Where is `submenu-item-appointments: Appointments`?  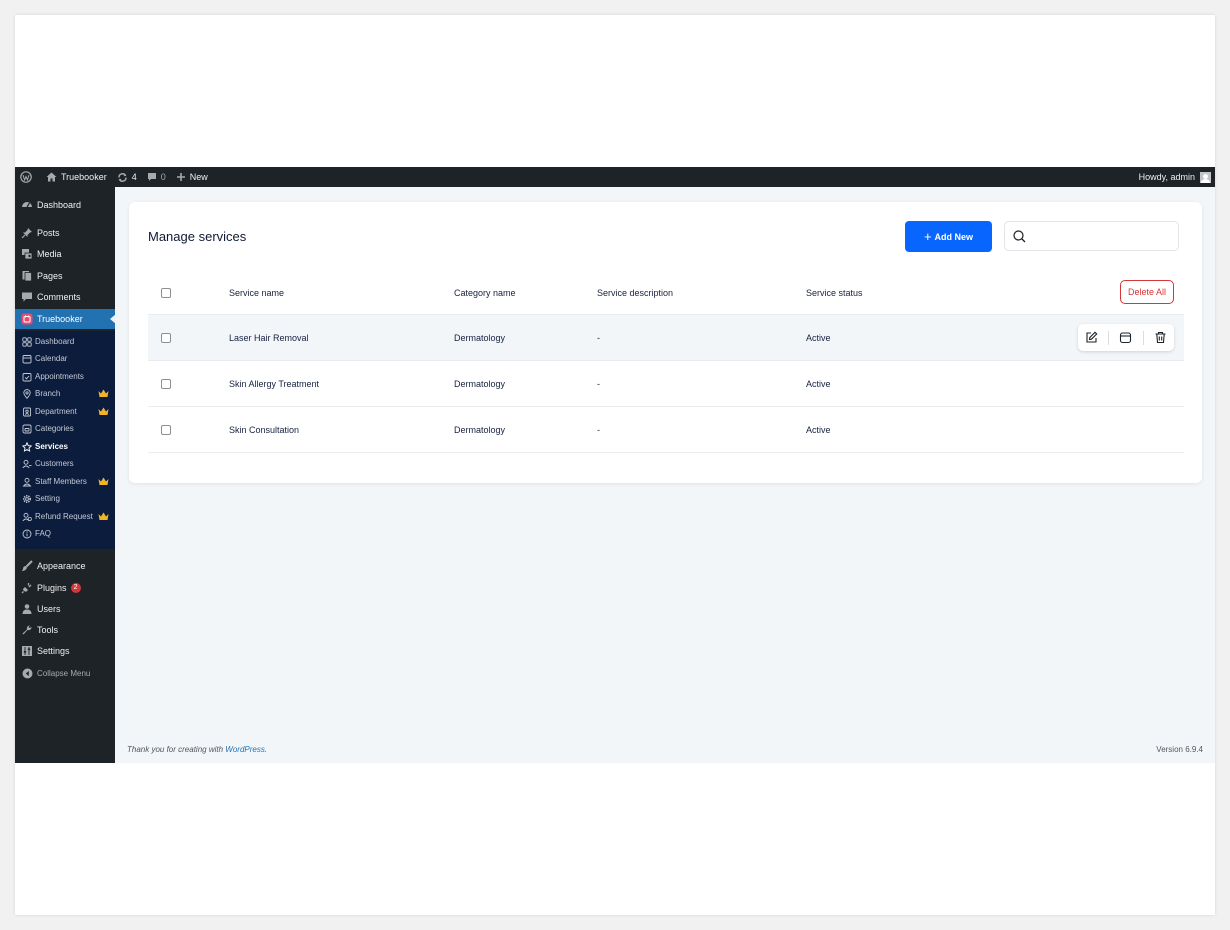
submenu-item-appointments: Appointments is located at coordinates (65, 376).